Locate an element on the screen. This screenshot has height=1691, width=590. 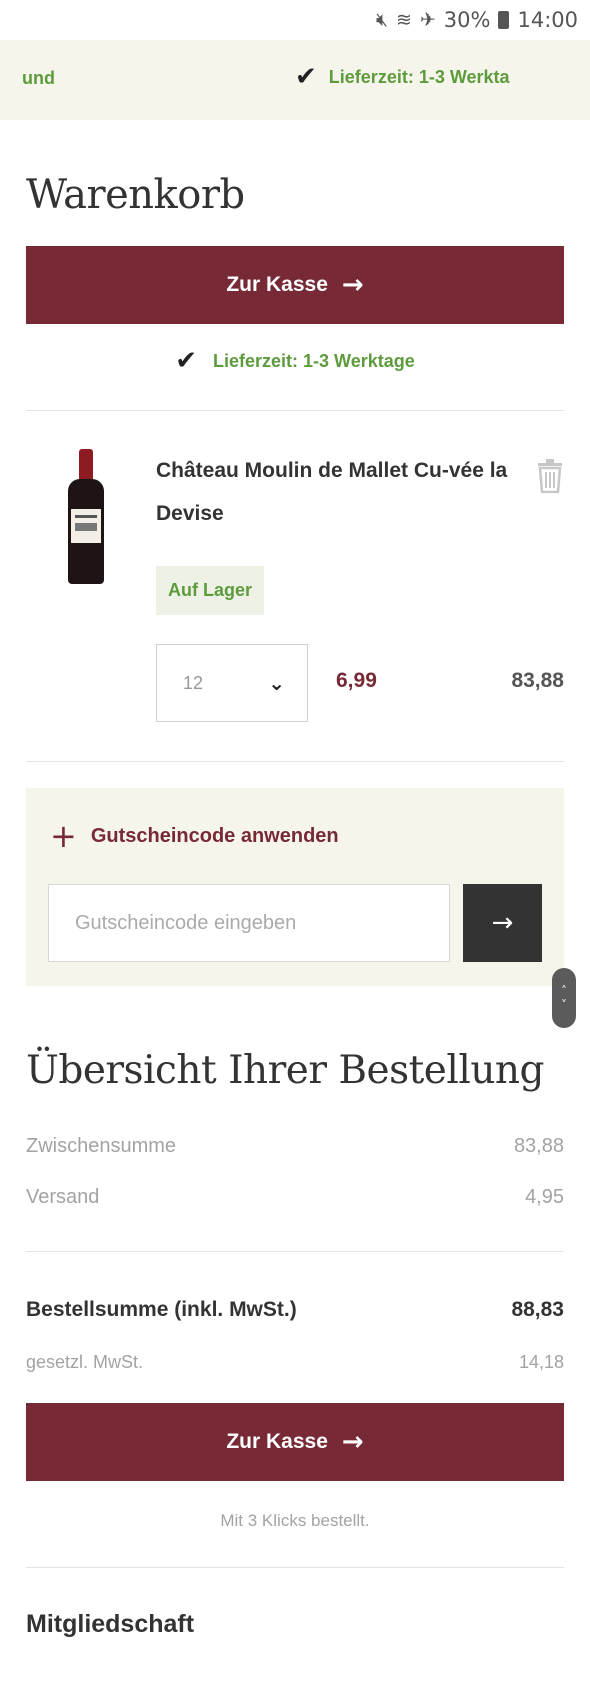
summary-title: Übersicht Ihrer Bestellung is located at coordinates (285, 1070).